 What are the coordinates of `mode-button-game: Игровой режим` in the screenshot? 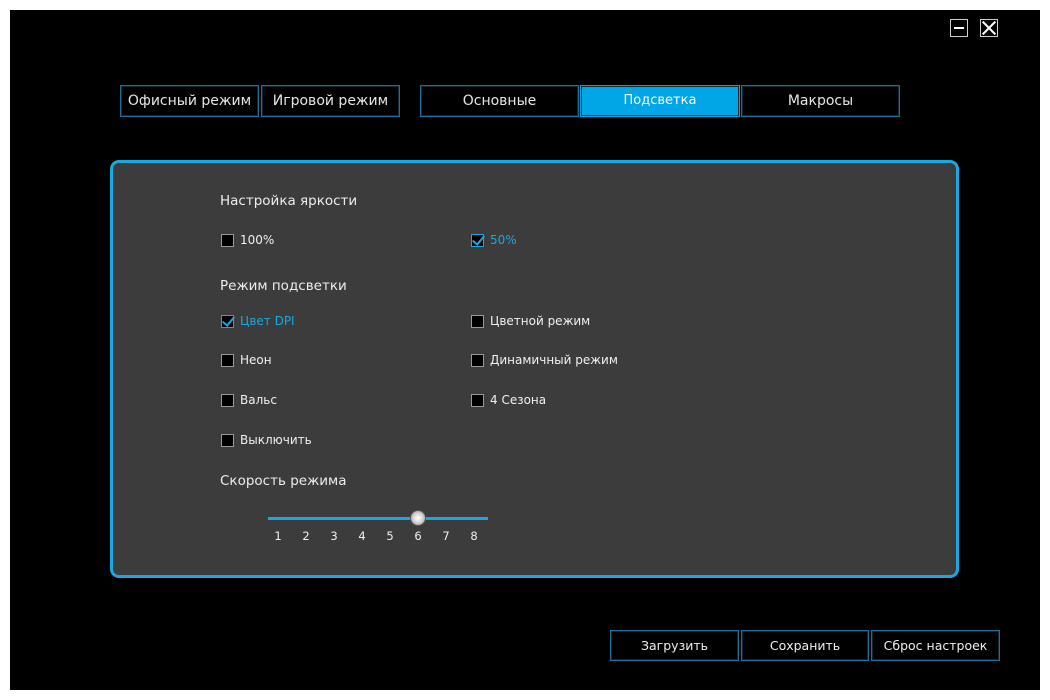 It's located at (330, 101).